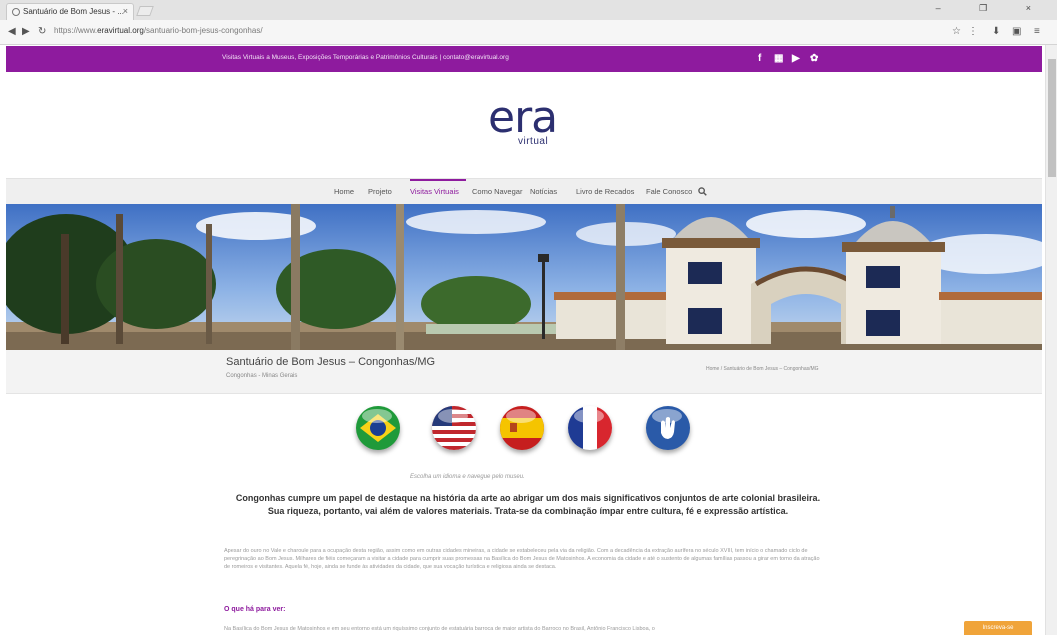 Image resolution: width=1057 pixels, height=635 pixels. I want to click on menu-active-indicator, so click(438, 180).